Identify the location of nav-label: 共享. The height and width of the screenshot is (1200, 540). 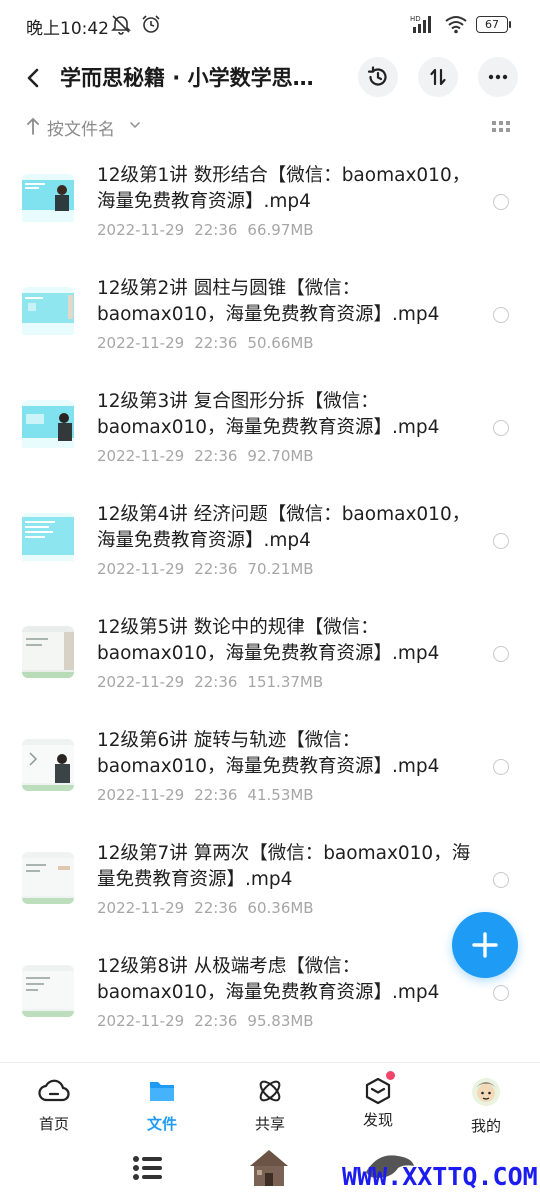
(269, 1124).